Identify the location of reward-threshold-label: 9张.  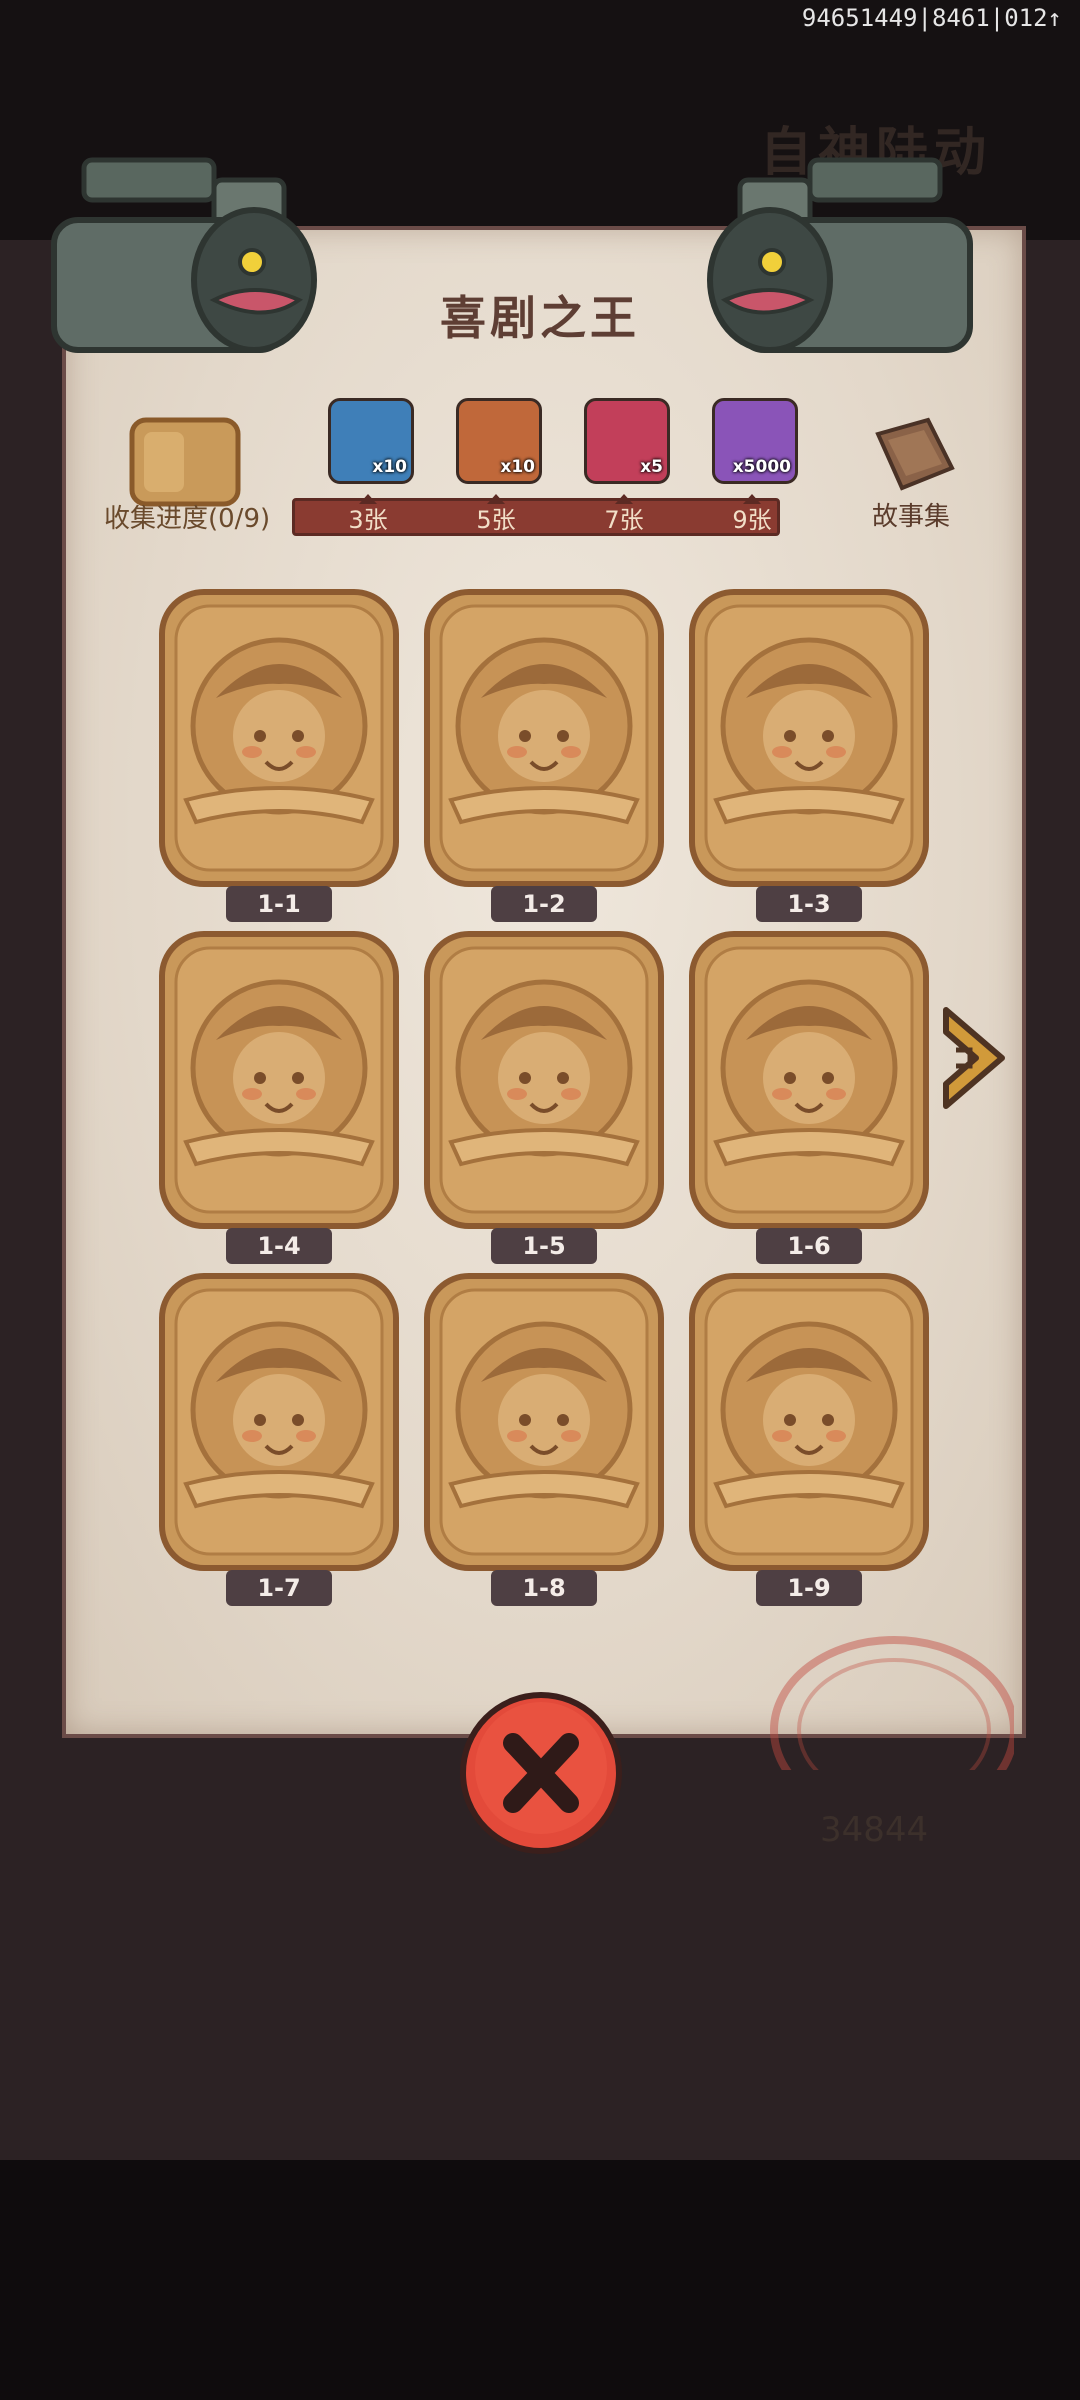
(752, 520).